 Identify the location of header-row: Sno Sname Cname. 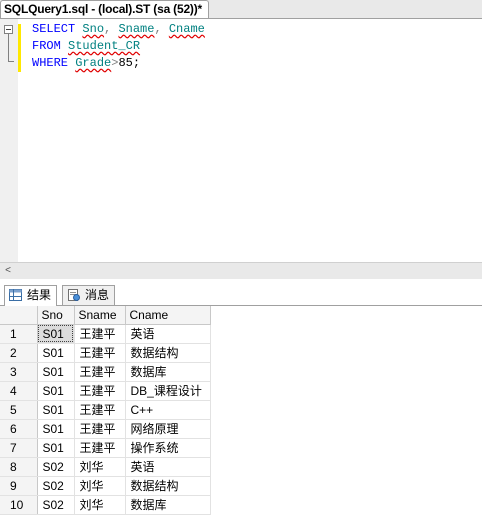
(105, 315).